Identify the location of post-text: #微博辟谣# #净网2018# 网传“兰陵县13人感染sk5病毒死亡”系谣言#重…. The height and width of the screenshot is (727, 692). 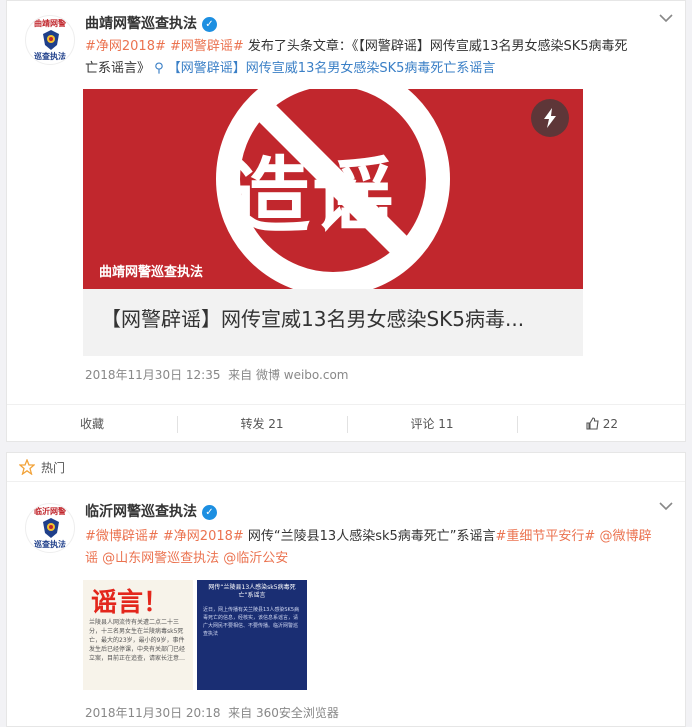
(381, 548).